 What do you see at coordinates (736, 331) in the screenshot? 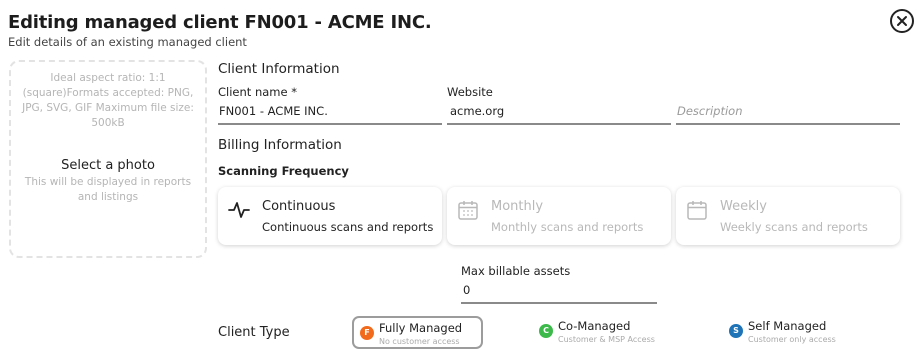
I see `self-managed-badge-icon: S` at bounding box center [736, 331].